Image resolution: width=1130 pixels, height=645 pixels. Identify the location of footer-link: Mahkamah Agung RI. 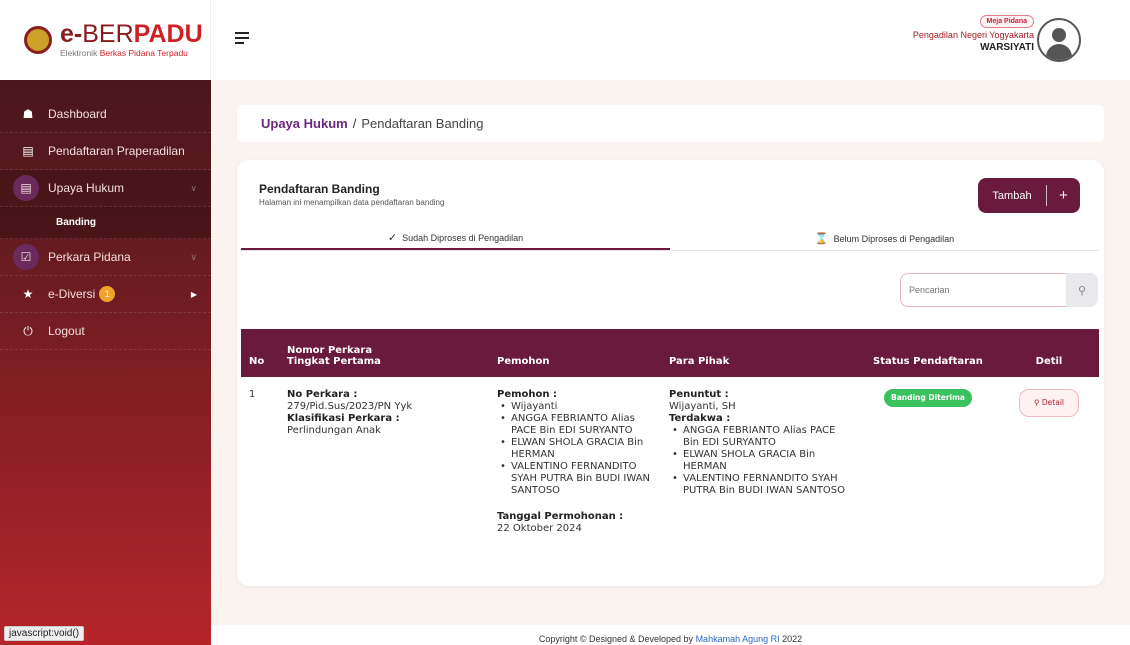
(738, 639).